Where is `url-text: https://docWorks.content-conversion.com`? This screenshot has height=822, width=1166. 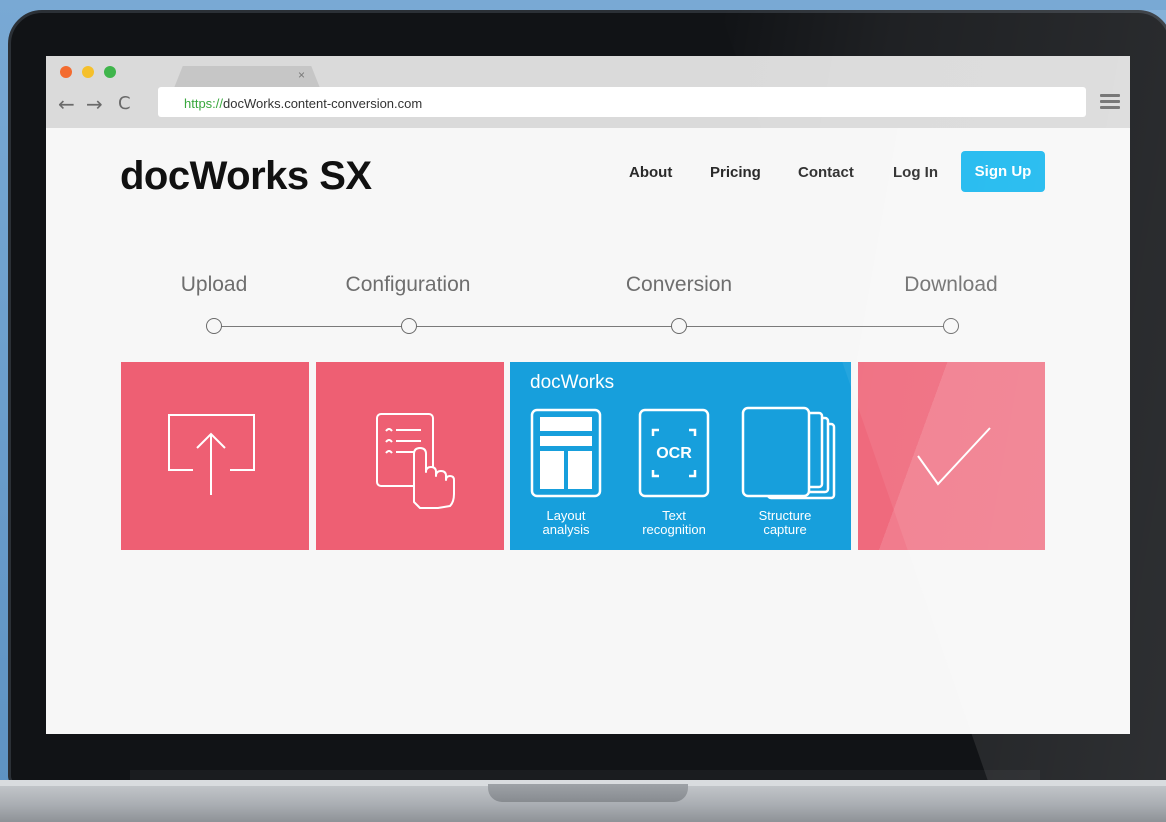
url-text: https://docWorks.content-conversion.com is located at coordinates (303, 103).